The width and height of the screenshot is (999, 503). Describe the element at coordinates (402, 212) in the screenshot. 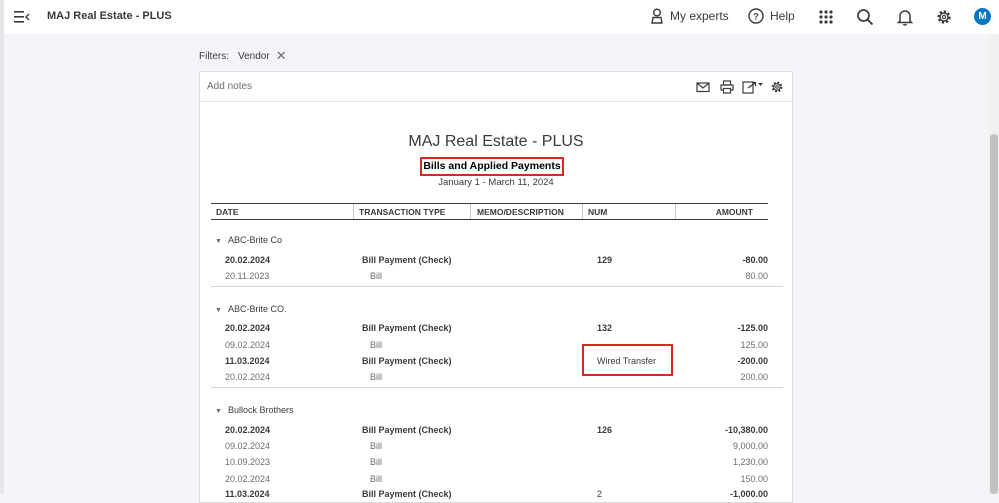

I see `col-transaction-type: TRANSACTION TYPE` at that location.